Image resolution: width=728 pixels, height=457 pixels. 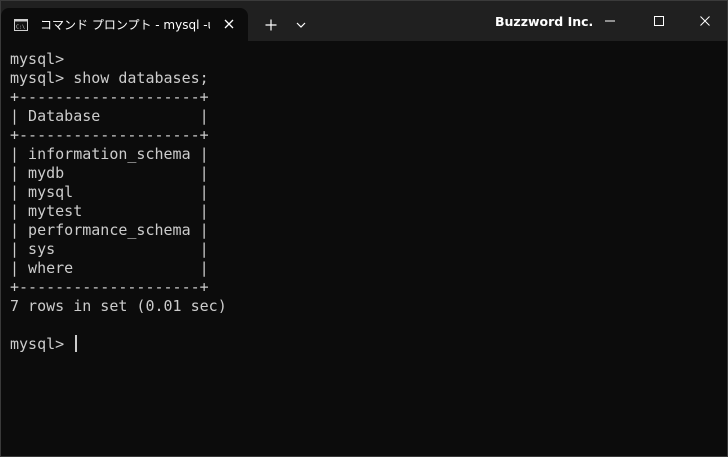 What do you see at coordinates (109, 173) in the screenshot?
I see `console-line: | mydb |` at bounding box center [109, 173].